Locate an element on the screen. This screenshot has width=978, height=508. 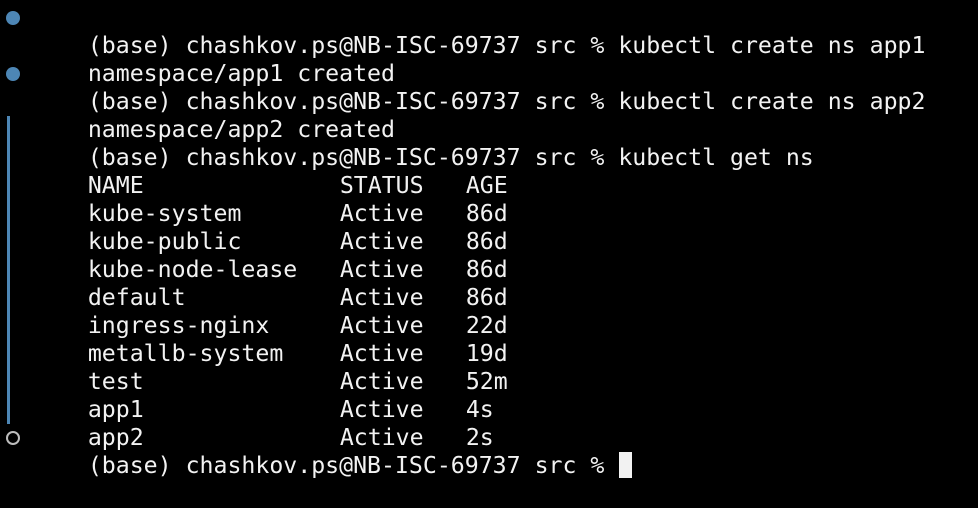
table-row: default Active 86d is located at coordinates (489, 283).